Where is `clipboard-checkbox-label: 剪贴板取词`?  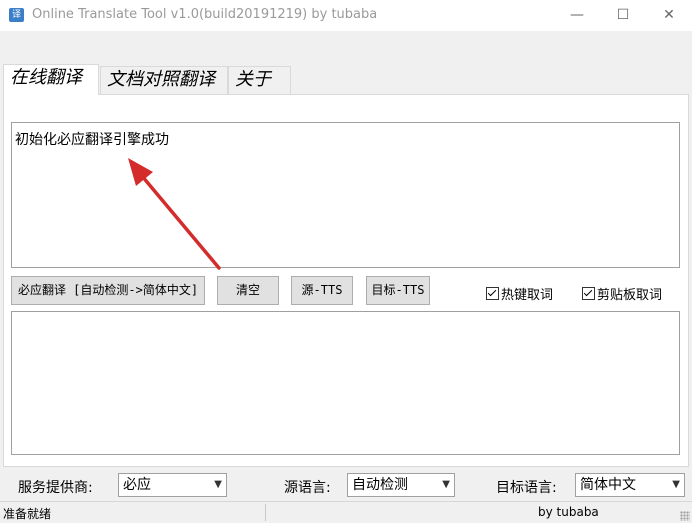
clipboard-checkbox-label: 剪贴板取词 is located at coordinates (630, 295).